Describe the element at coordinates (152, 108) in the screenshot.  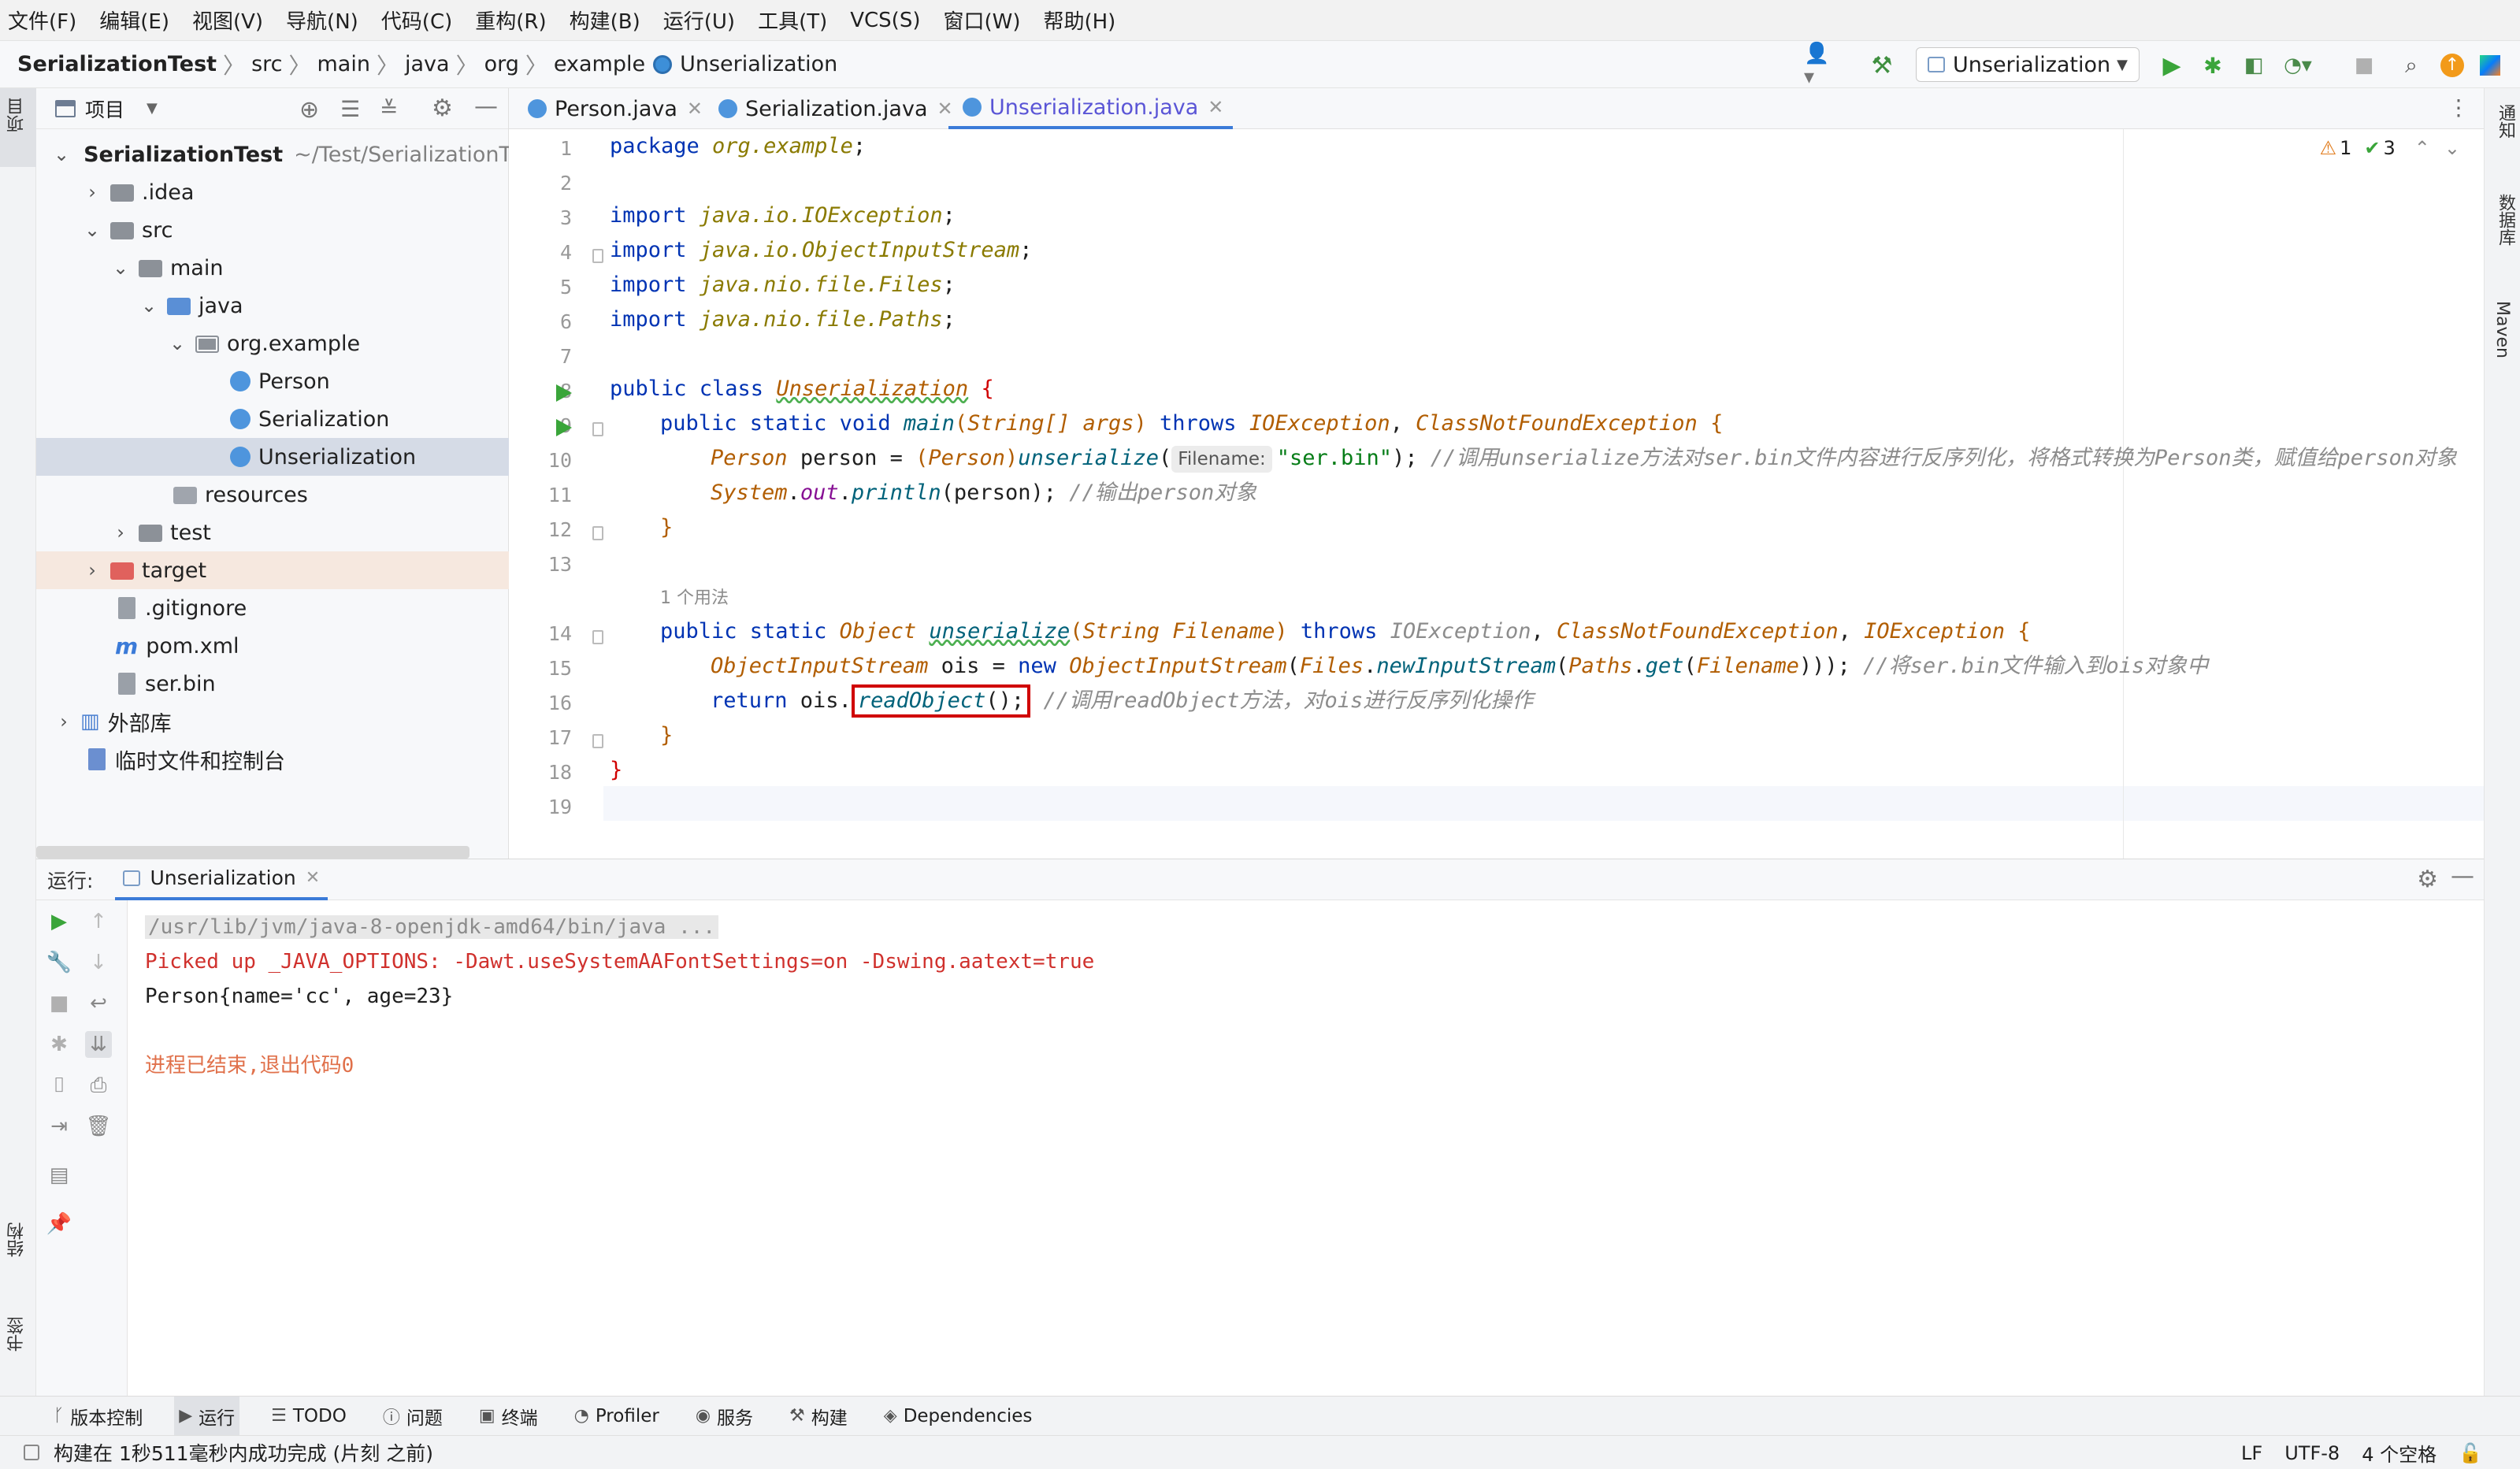
I see `chevron-down-icon: ▼` at that location.